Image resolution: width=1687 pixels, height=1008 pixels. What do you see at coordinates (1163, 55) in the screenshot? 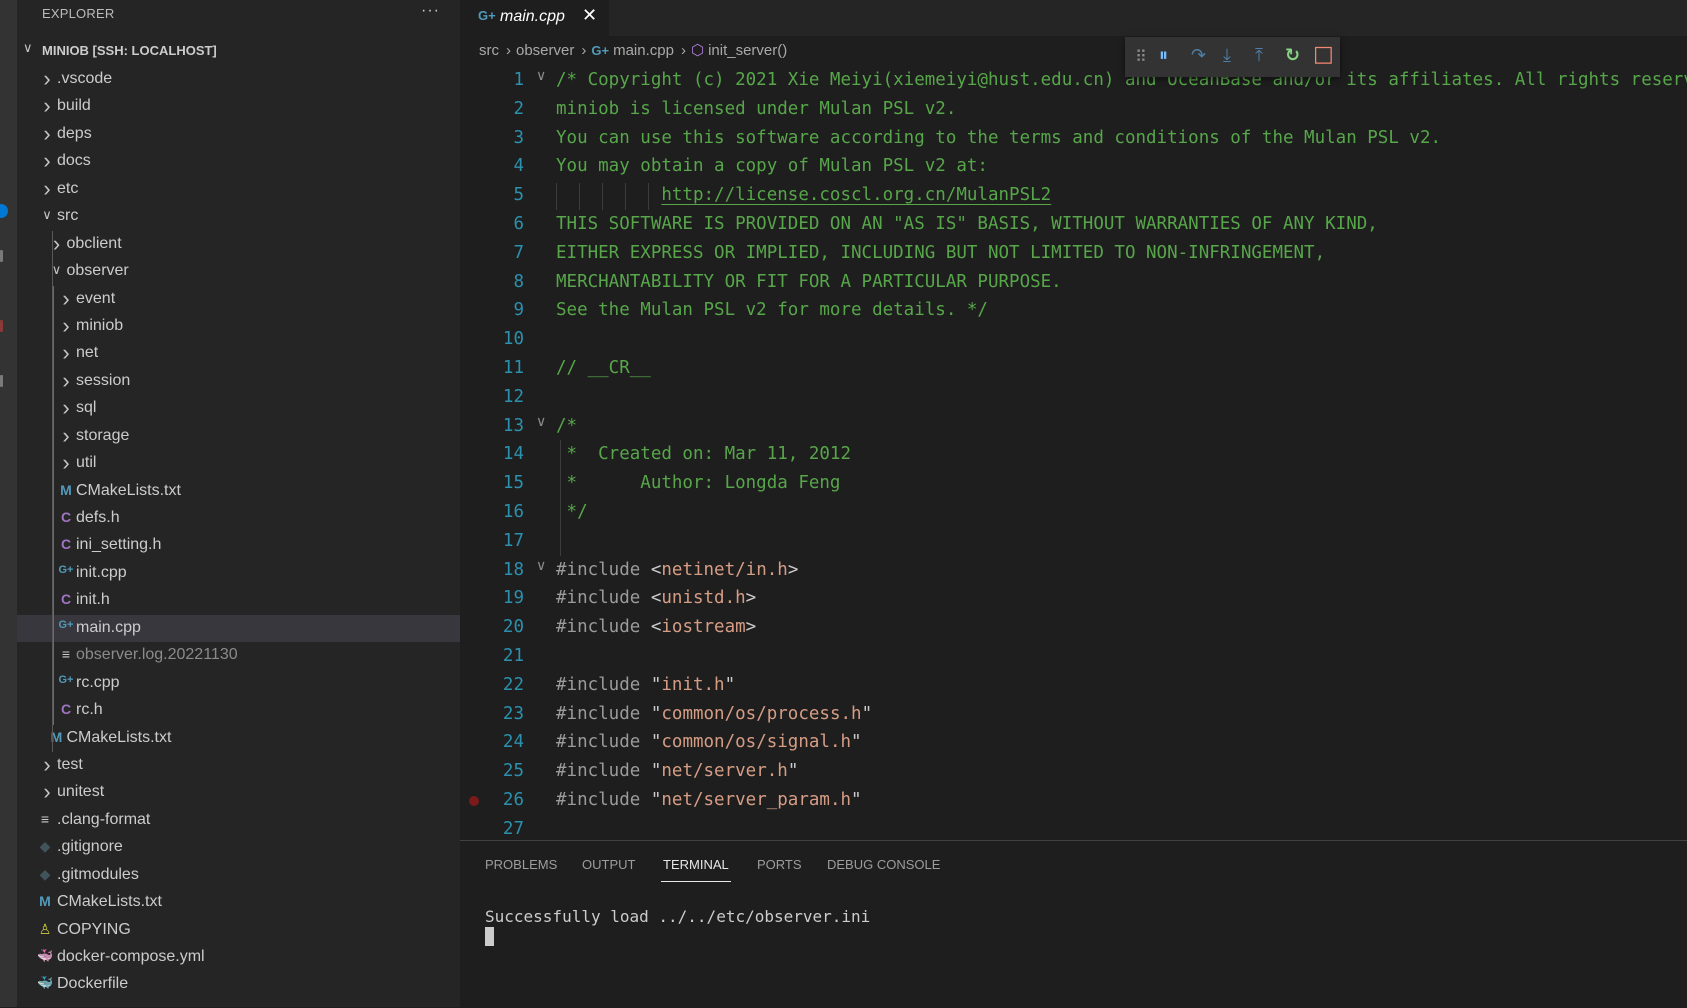
I see `pause-button: ⏸` at bounding box center [1163, 55].